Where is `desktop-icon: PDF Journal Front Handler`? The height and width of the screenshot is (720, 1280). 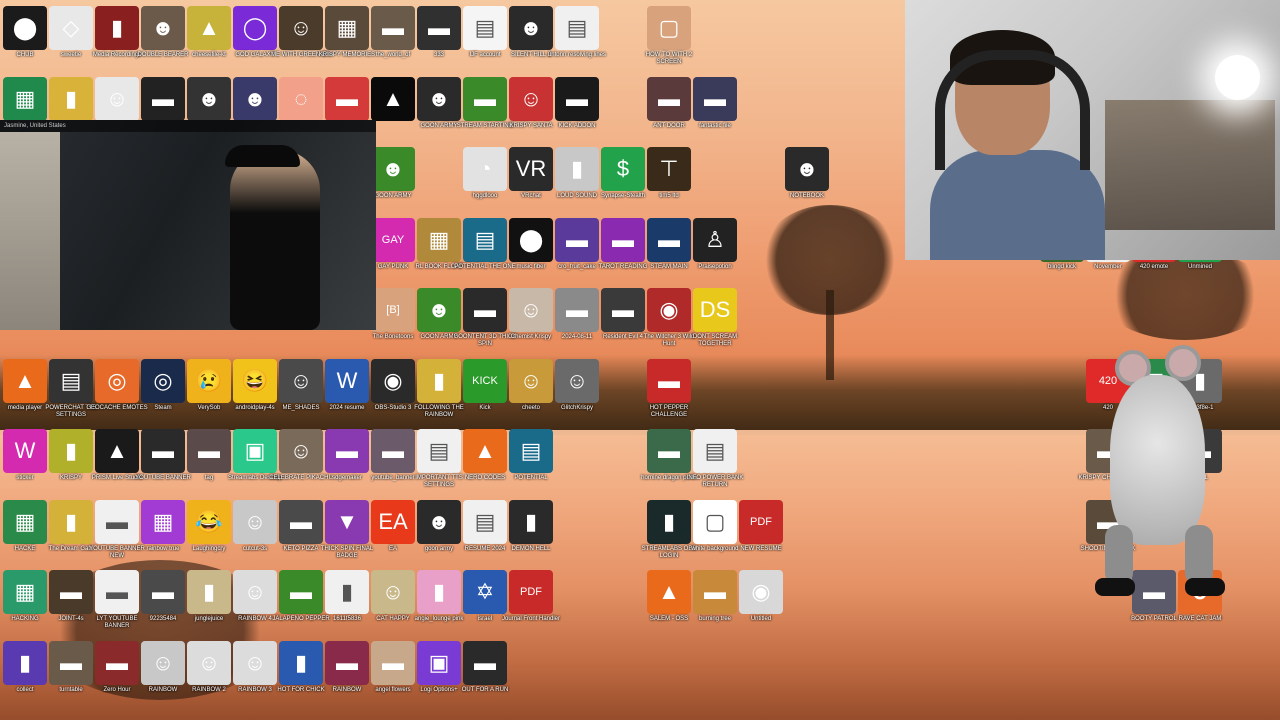 desktop-icon: PDF Journal Front Handler is located at coordinates (531, 605).